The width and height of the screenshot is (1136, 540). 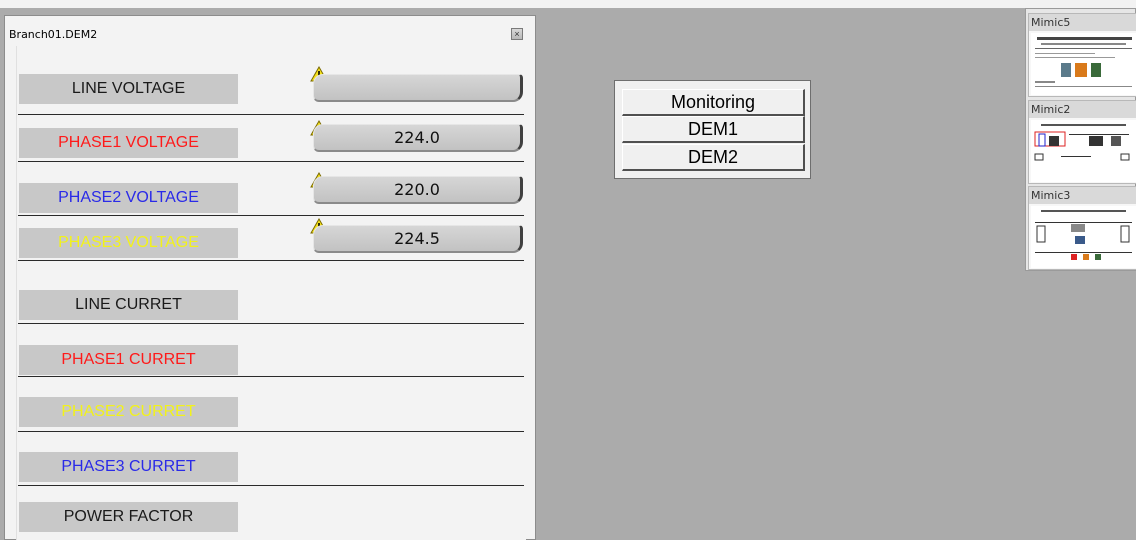 I want to click on thumbnail-mimic2: Mimic2, so click(x=1082, y=142).